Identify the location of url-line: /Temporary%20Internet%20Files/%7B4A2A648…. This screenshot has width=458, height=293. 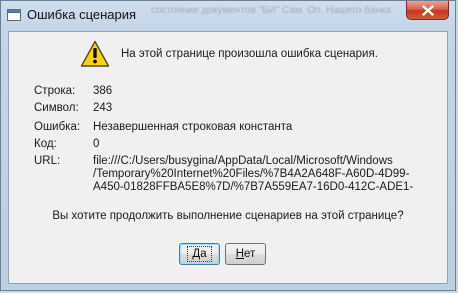
(251, 174).